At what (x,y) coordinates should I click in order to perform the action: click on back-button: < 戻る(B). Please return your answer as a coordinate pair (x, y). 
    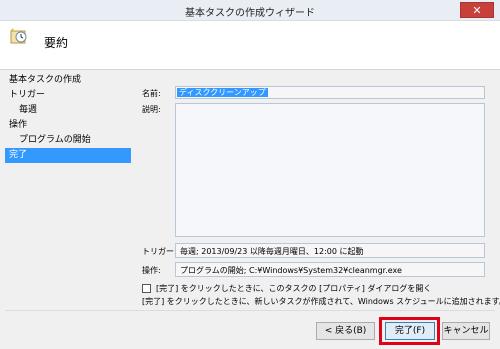
    Looking at the image, I should click on (345, 331).